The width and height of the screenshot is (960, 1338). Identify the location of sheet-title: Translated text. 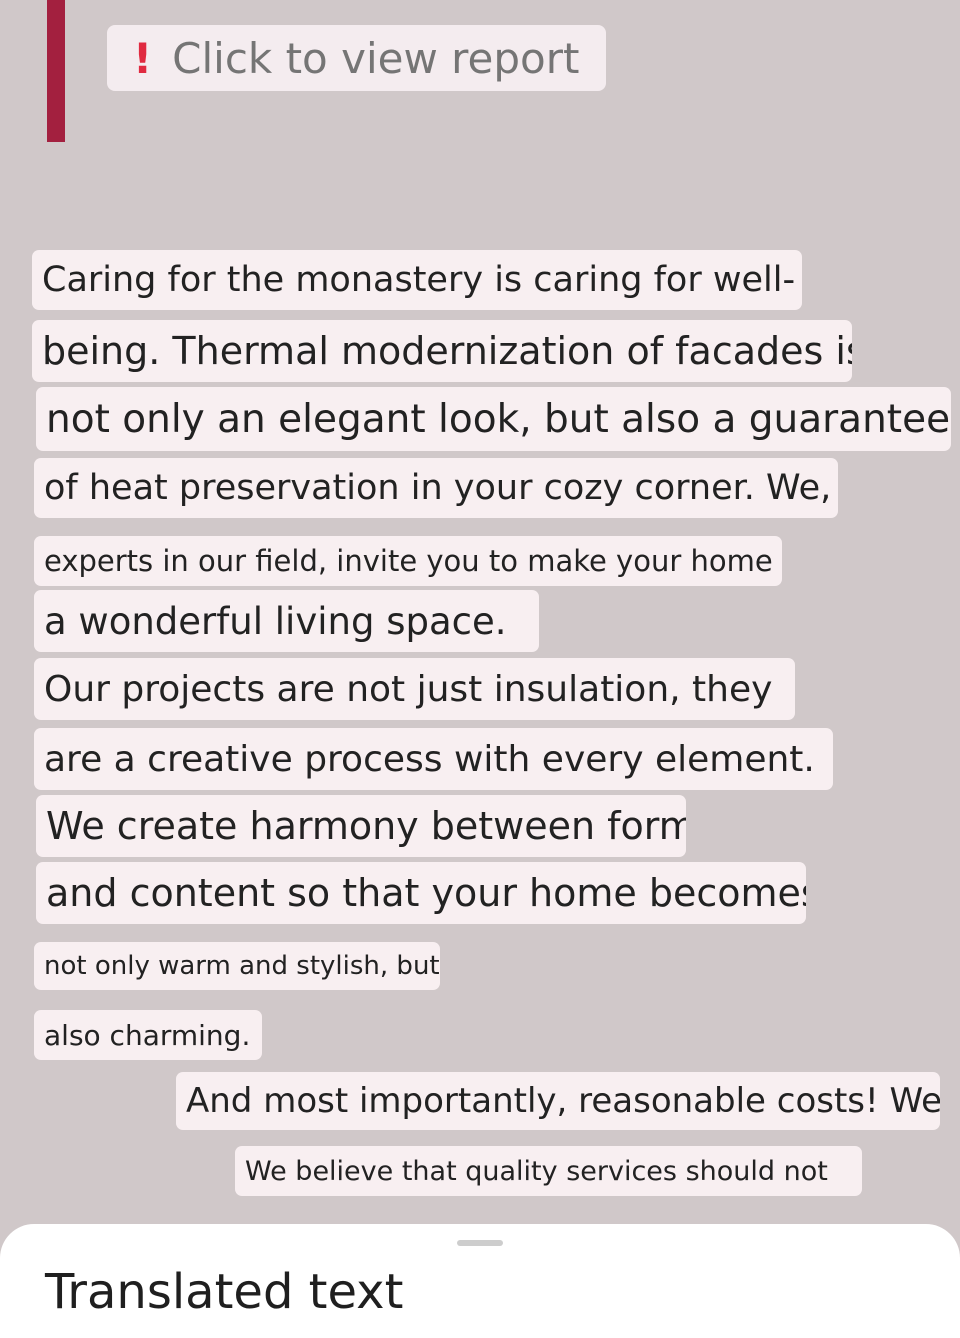
(224, 1292).